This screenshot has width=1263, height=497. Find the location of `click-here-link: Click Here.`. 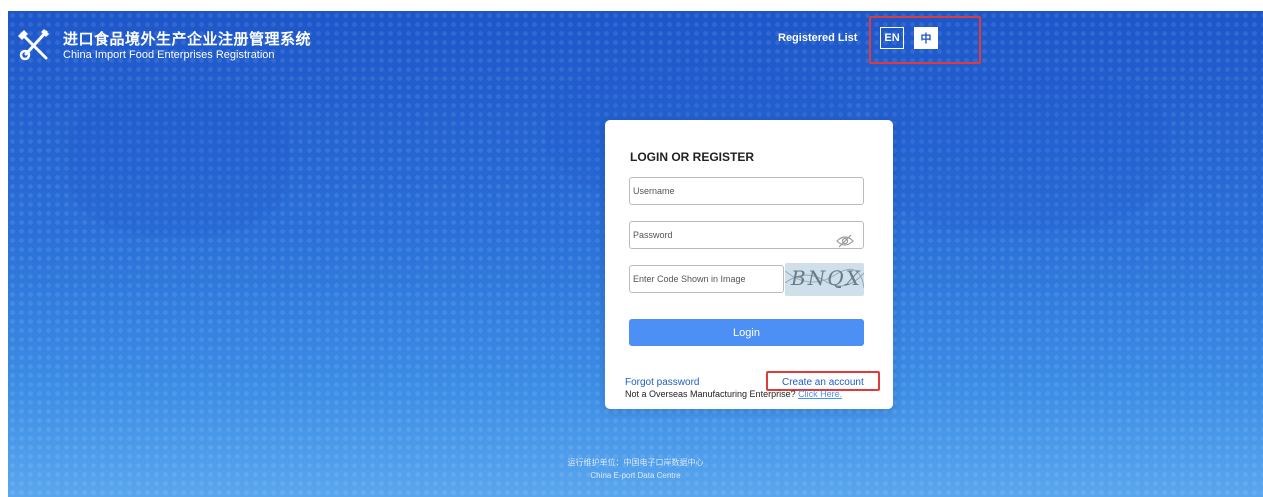

click-here-link: Click Here. is located at coordinates (820, 394).